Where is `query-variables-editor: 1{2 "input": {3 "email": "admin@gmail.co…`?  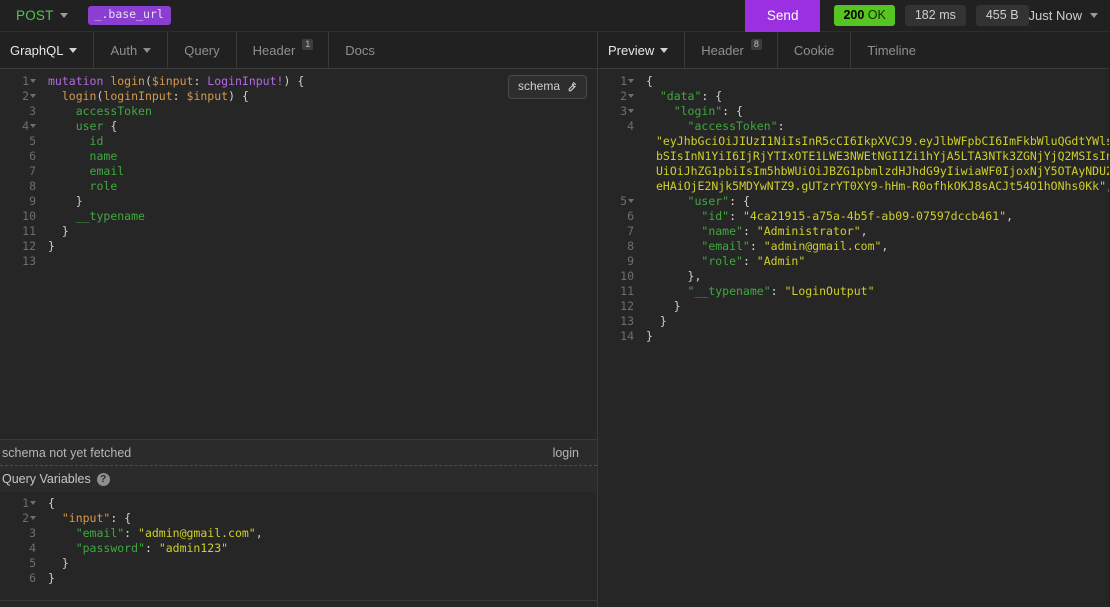 query-variables-editor: 1{2 "input": {3 "email": "admin@gmail.co… is located at coordinates (298, 546).